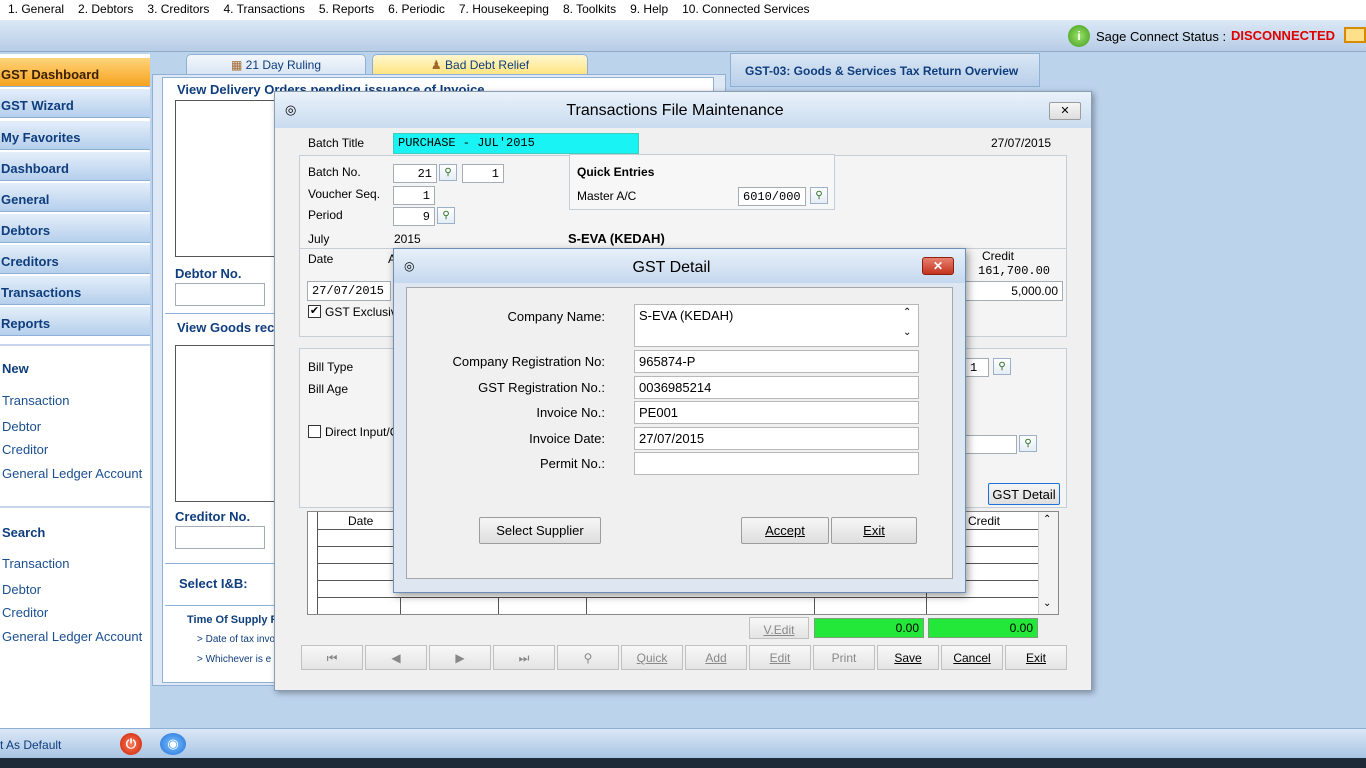 Image resolution: width=1366 pixels, height=768 pixels. What do you see at coordinates (1014, 271) in the screenshot?
I see `credit-total: 161,700.00` at bounding box center [1014, 271].